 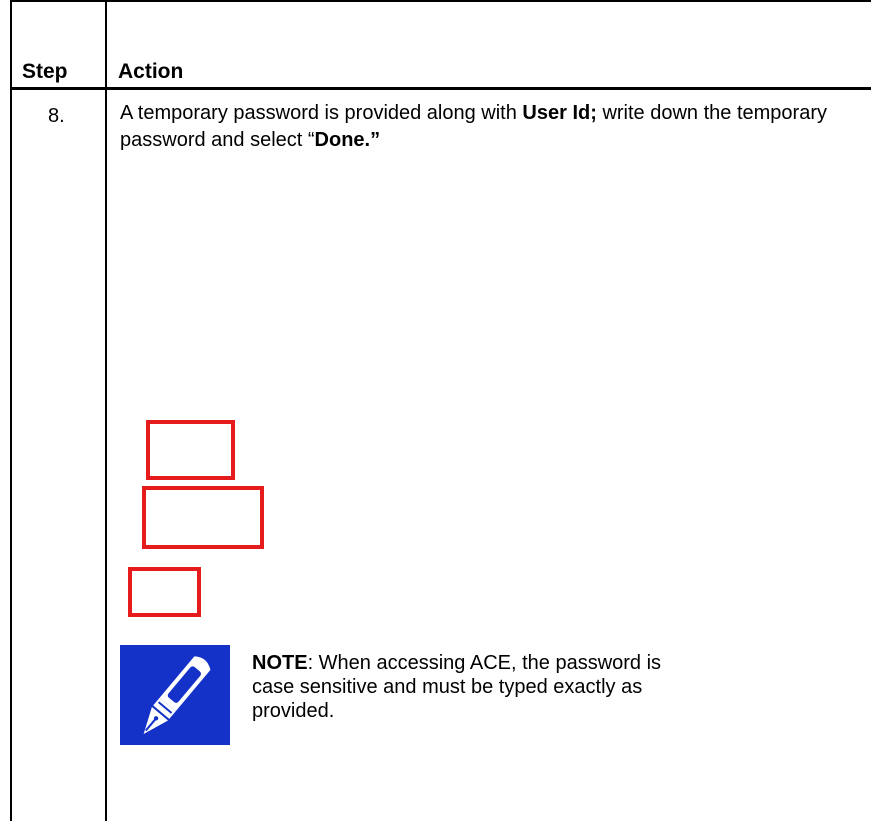 What do you see at coordinates (56, 116) in the screenshot?
I see `step-number: 8.` at bounding box center [56, 116].